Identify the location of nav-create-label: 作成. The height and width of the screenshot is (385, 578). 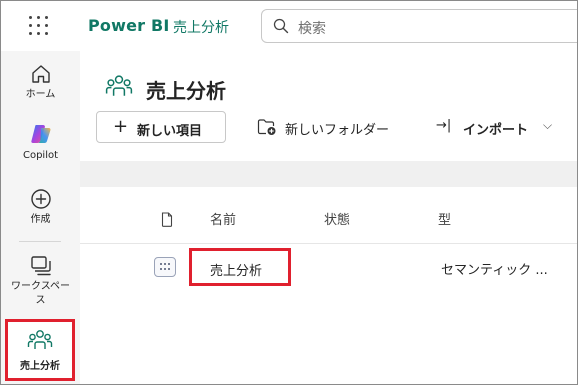
(40, 219).